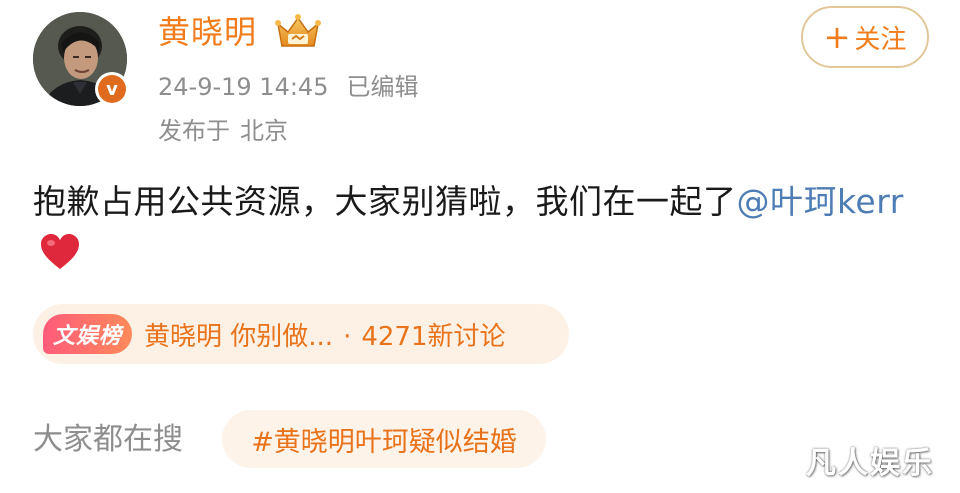 The image size is (960, 493). Describe the element at coordinates (298, 30) in the screenshot. I see `crown-vip-icon` at that location.